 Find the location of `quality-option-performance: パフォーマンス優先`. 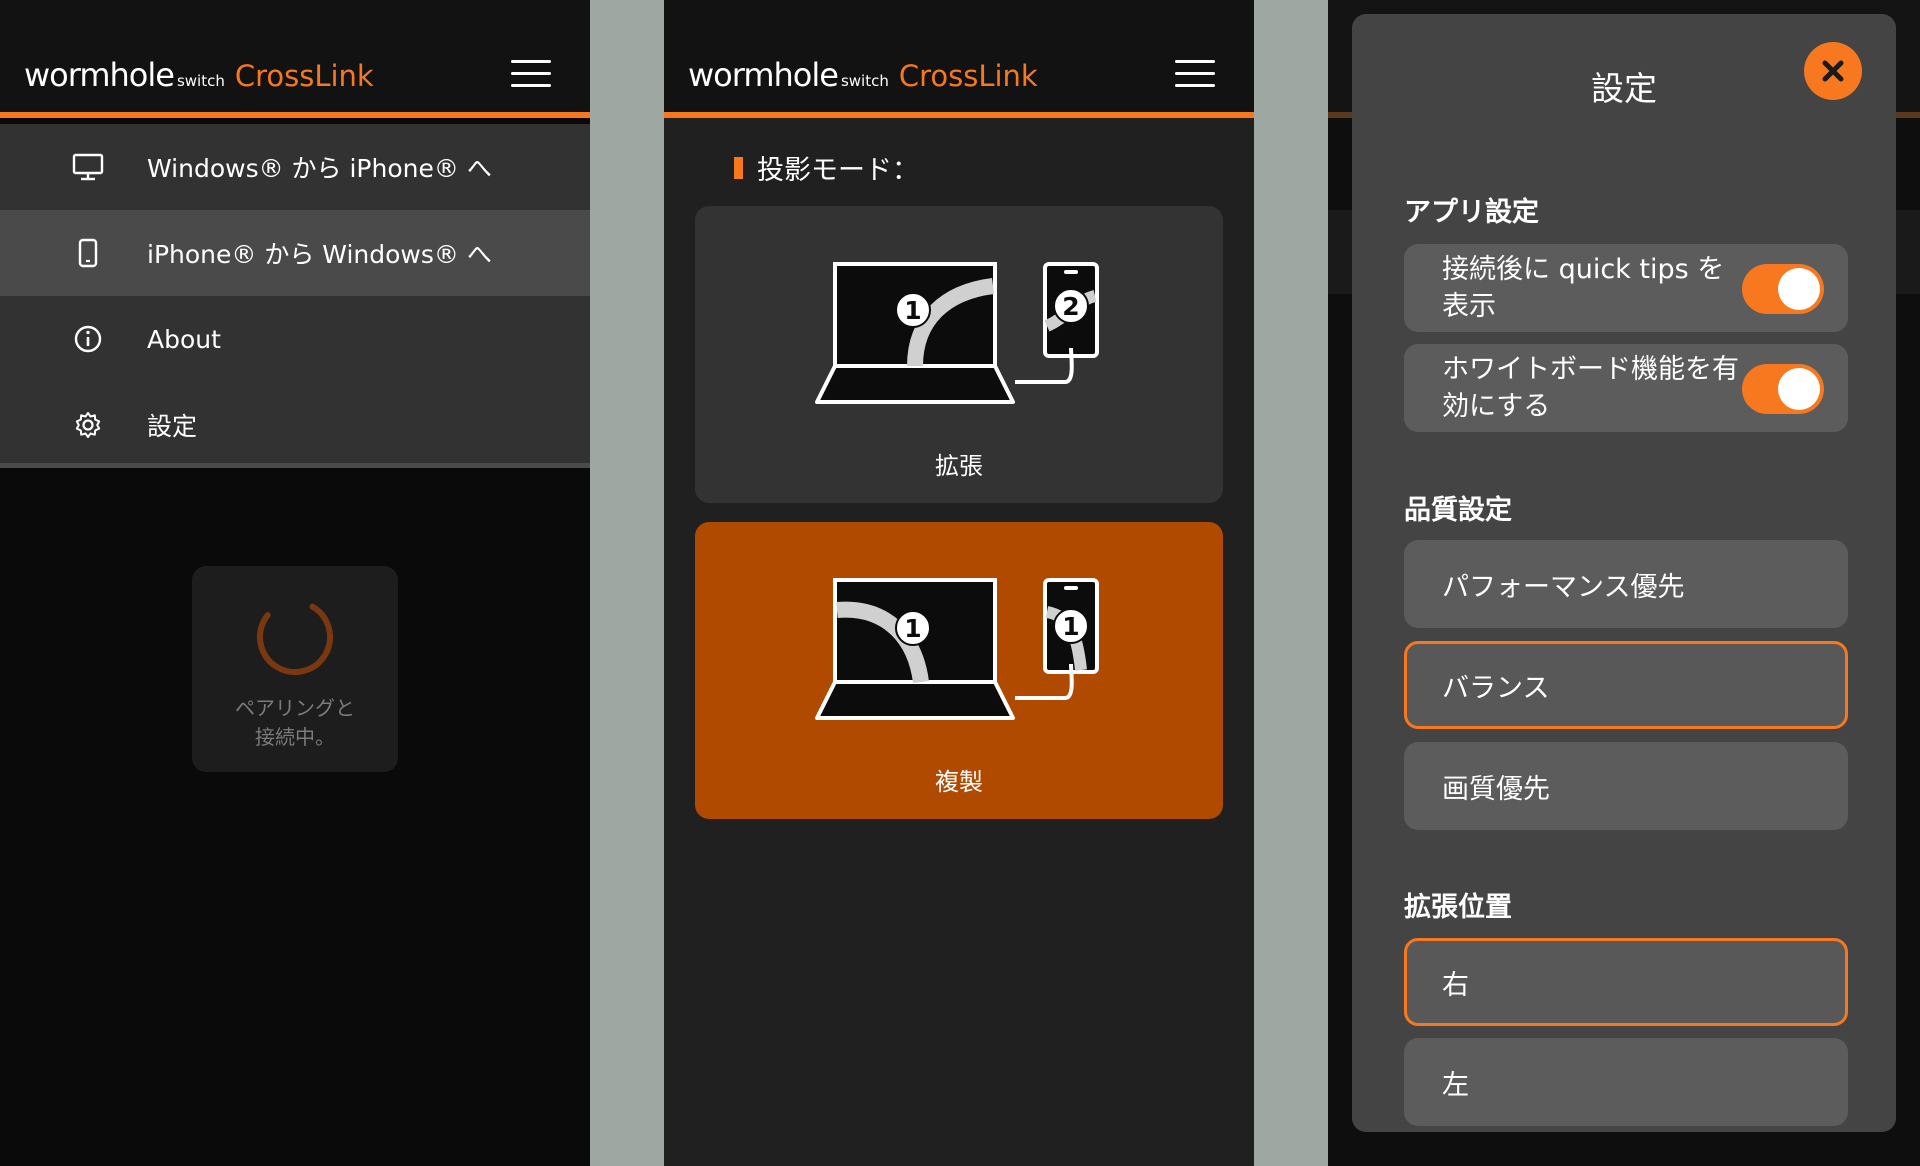

quality-option-performance: パフォーマンス優先 is located at coordinates (1626, 584).